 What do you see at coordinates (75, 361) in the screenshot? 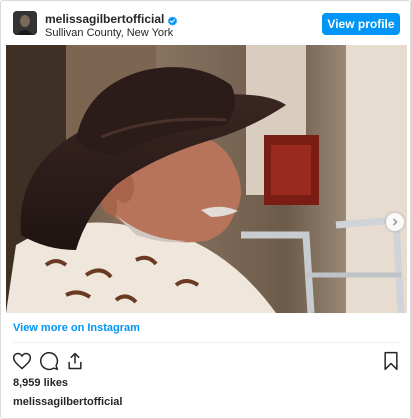
I see `share-icon` at bounding box center [75, 361].